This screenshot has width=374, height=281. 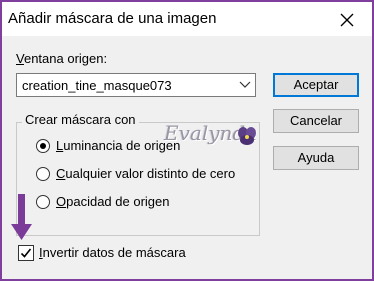 I want to click on radio-label-luminance: Luminancia de origen, so click(x=118, y=145).